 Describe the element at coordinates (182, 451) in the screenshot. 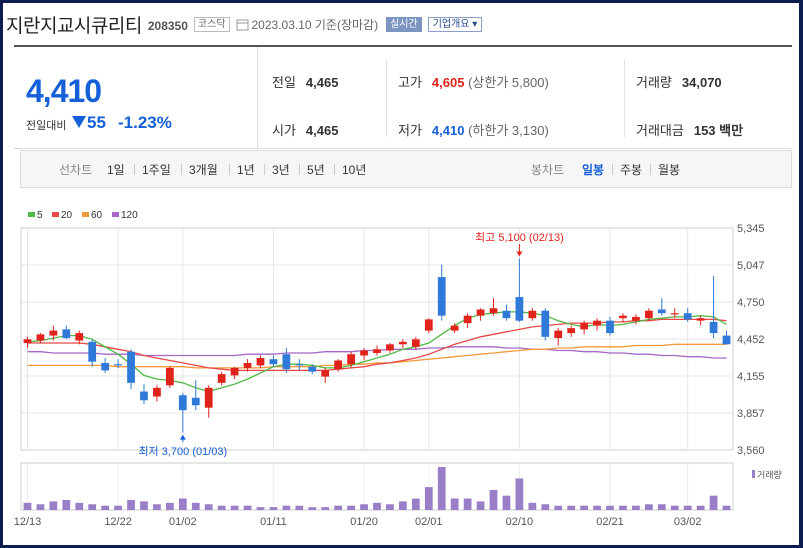

I see `min-price-annotation: 최저 3,700 (01/03)` at that location.